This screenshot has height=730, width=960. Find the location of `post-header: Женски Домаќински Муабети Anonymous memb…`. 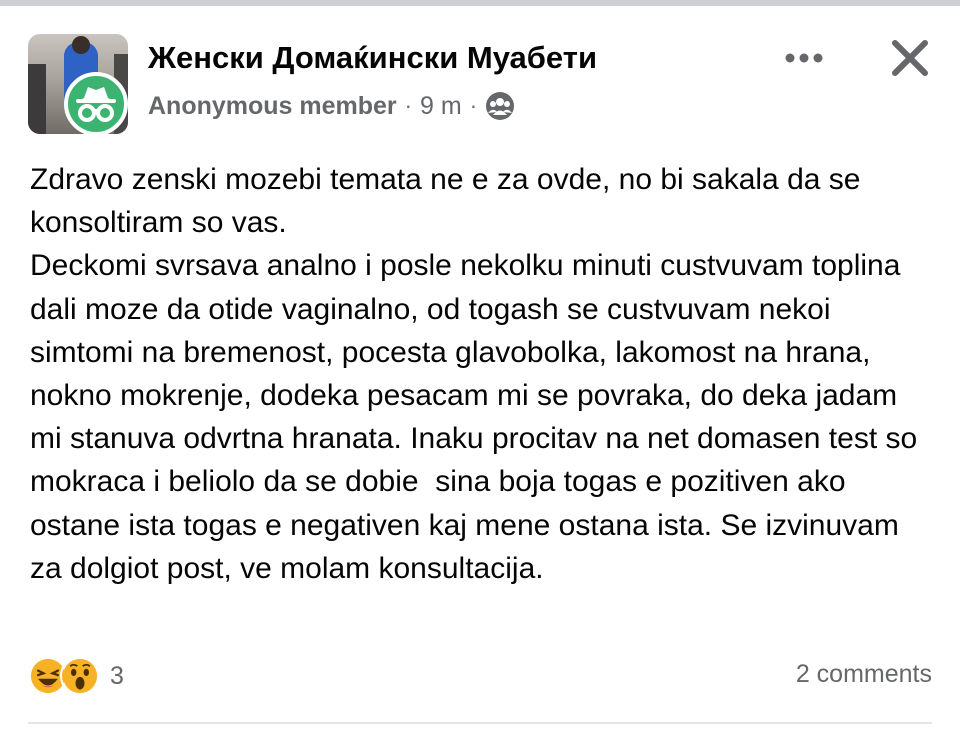

post-header: Женски Домаќински Муабети Anonymous memb… is located at coordinates (481, 85).